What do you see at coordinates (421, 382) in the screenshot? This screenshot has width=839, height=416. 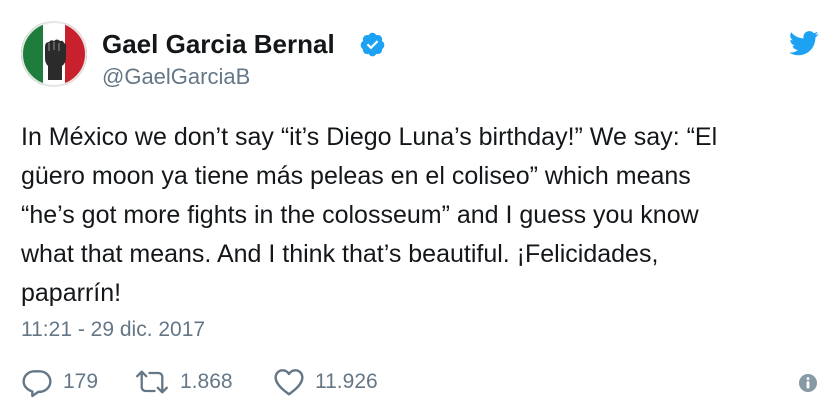 I see `tweet-actions: 179 1.868 11.926` at bounding box center [421, 382].